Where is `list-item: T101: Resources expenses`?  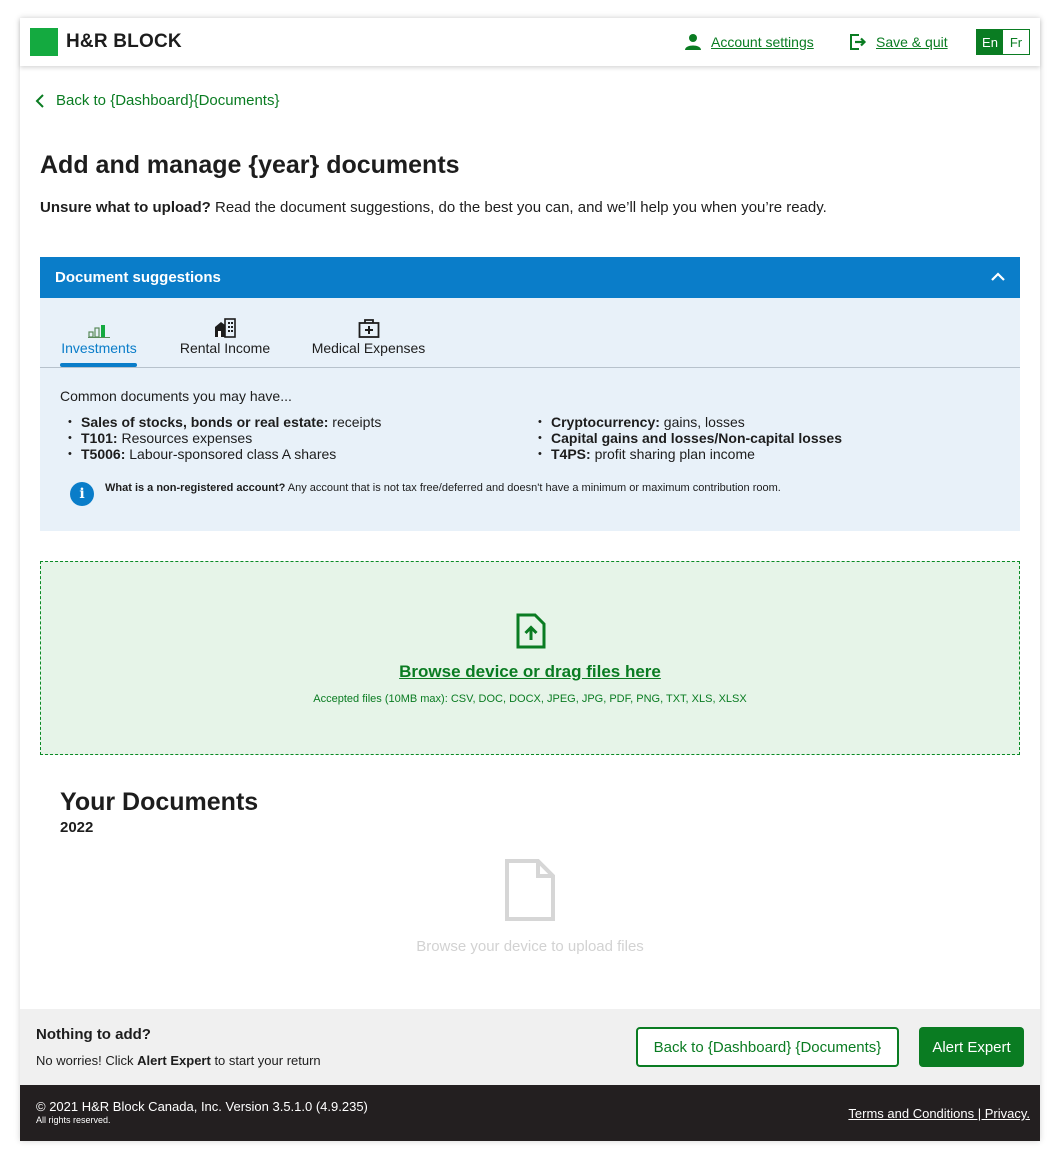
list-item: T101: Resources expenses is located at coordinates (220, 438).